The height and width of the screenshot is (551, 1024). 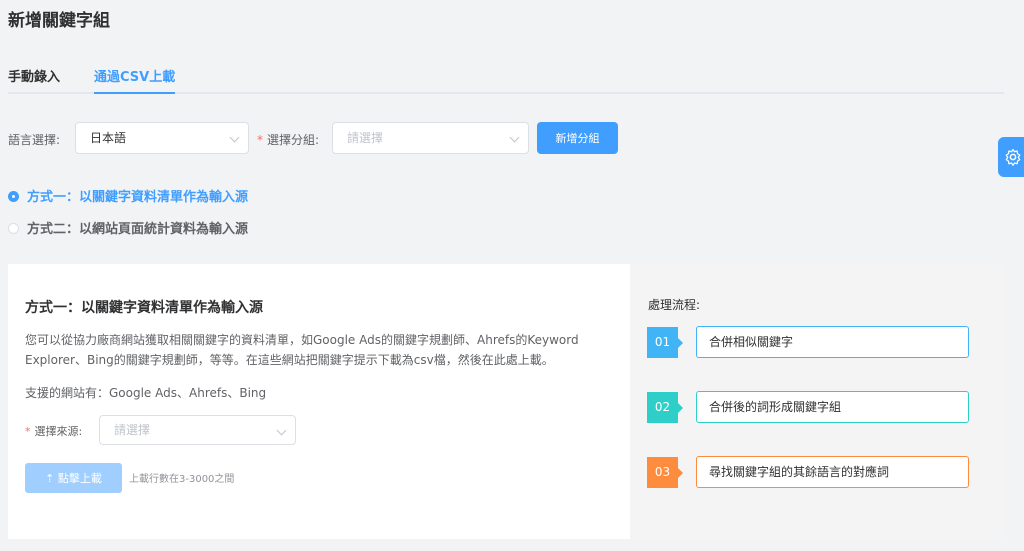 What do you see at coordinates (832, 407) in the screenshot?
I see `step-box-2: 合併後的詞形成關鍵字組` at bounding box center [832, 407].